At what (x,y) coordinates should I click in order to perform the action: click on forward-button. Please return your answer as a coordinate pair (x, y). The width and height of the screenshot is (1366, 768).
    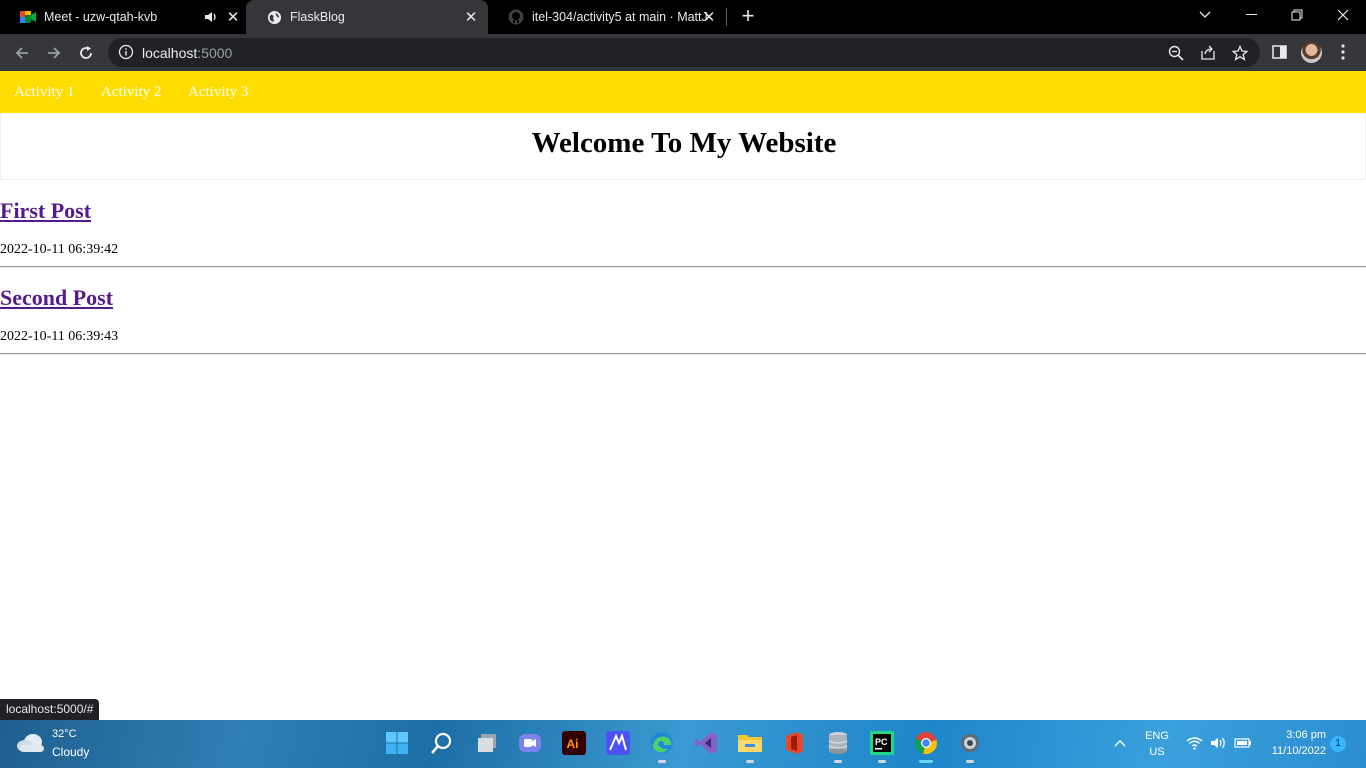
    Looking at the image, I should click on (54, 53).